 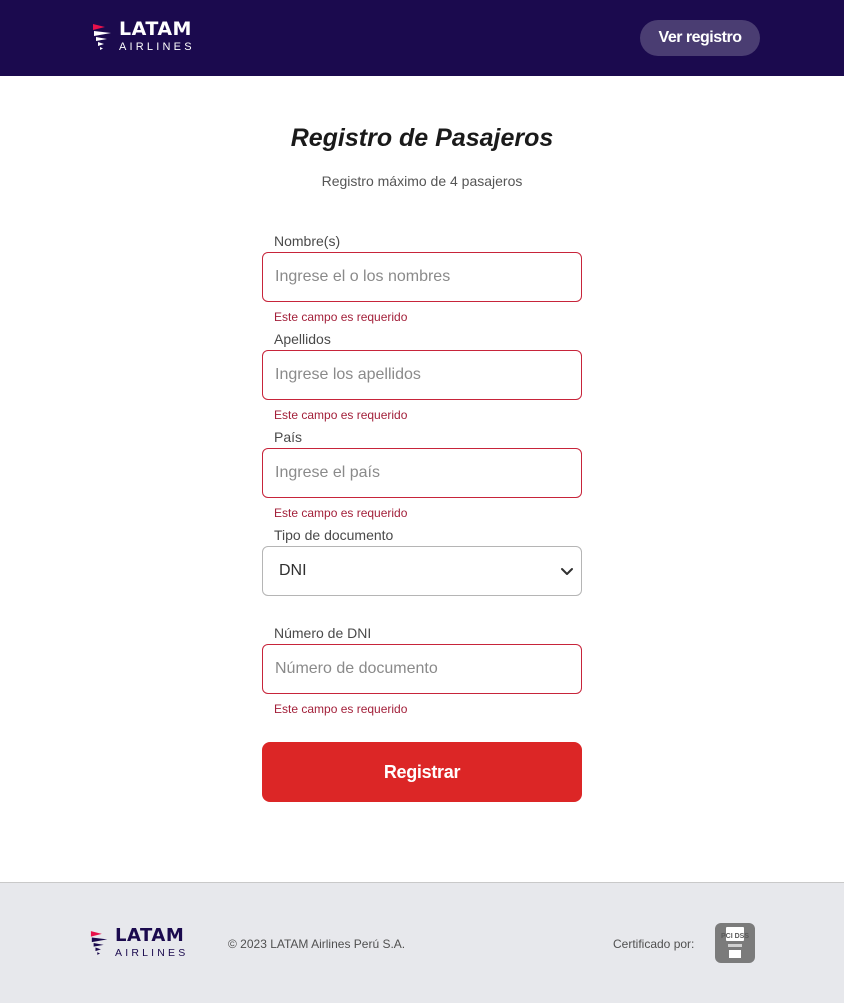 I want to click on latam-logo: LATAM AIRLINES, so click(x=143, y=36).